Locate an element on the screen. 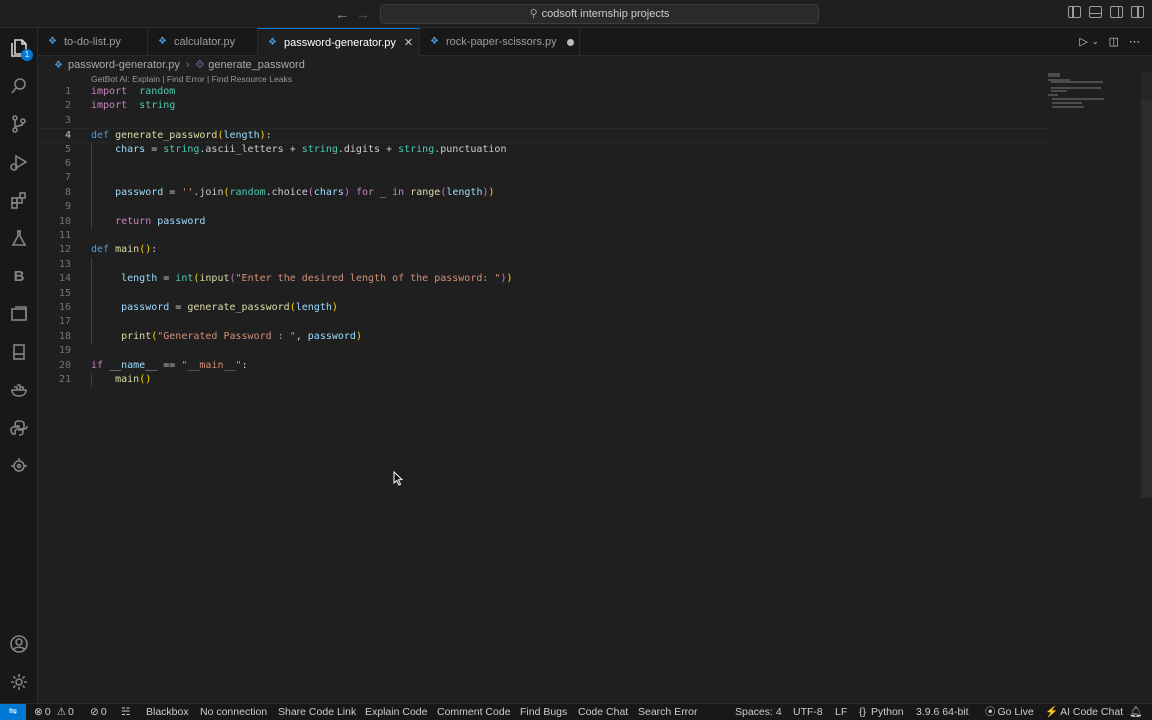  tab-calculator: ❖ calculator.py is located at coordinates (203, 42).